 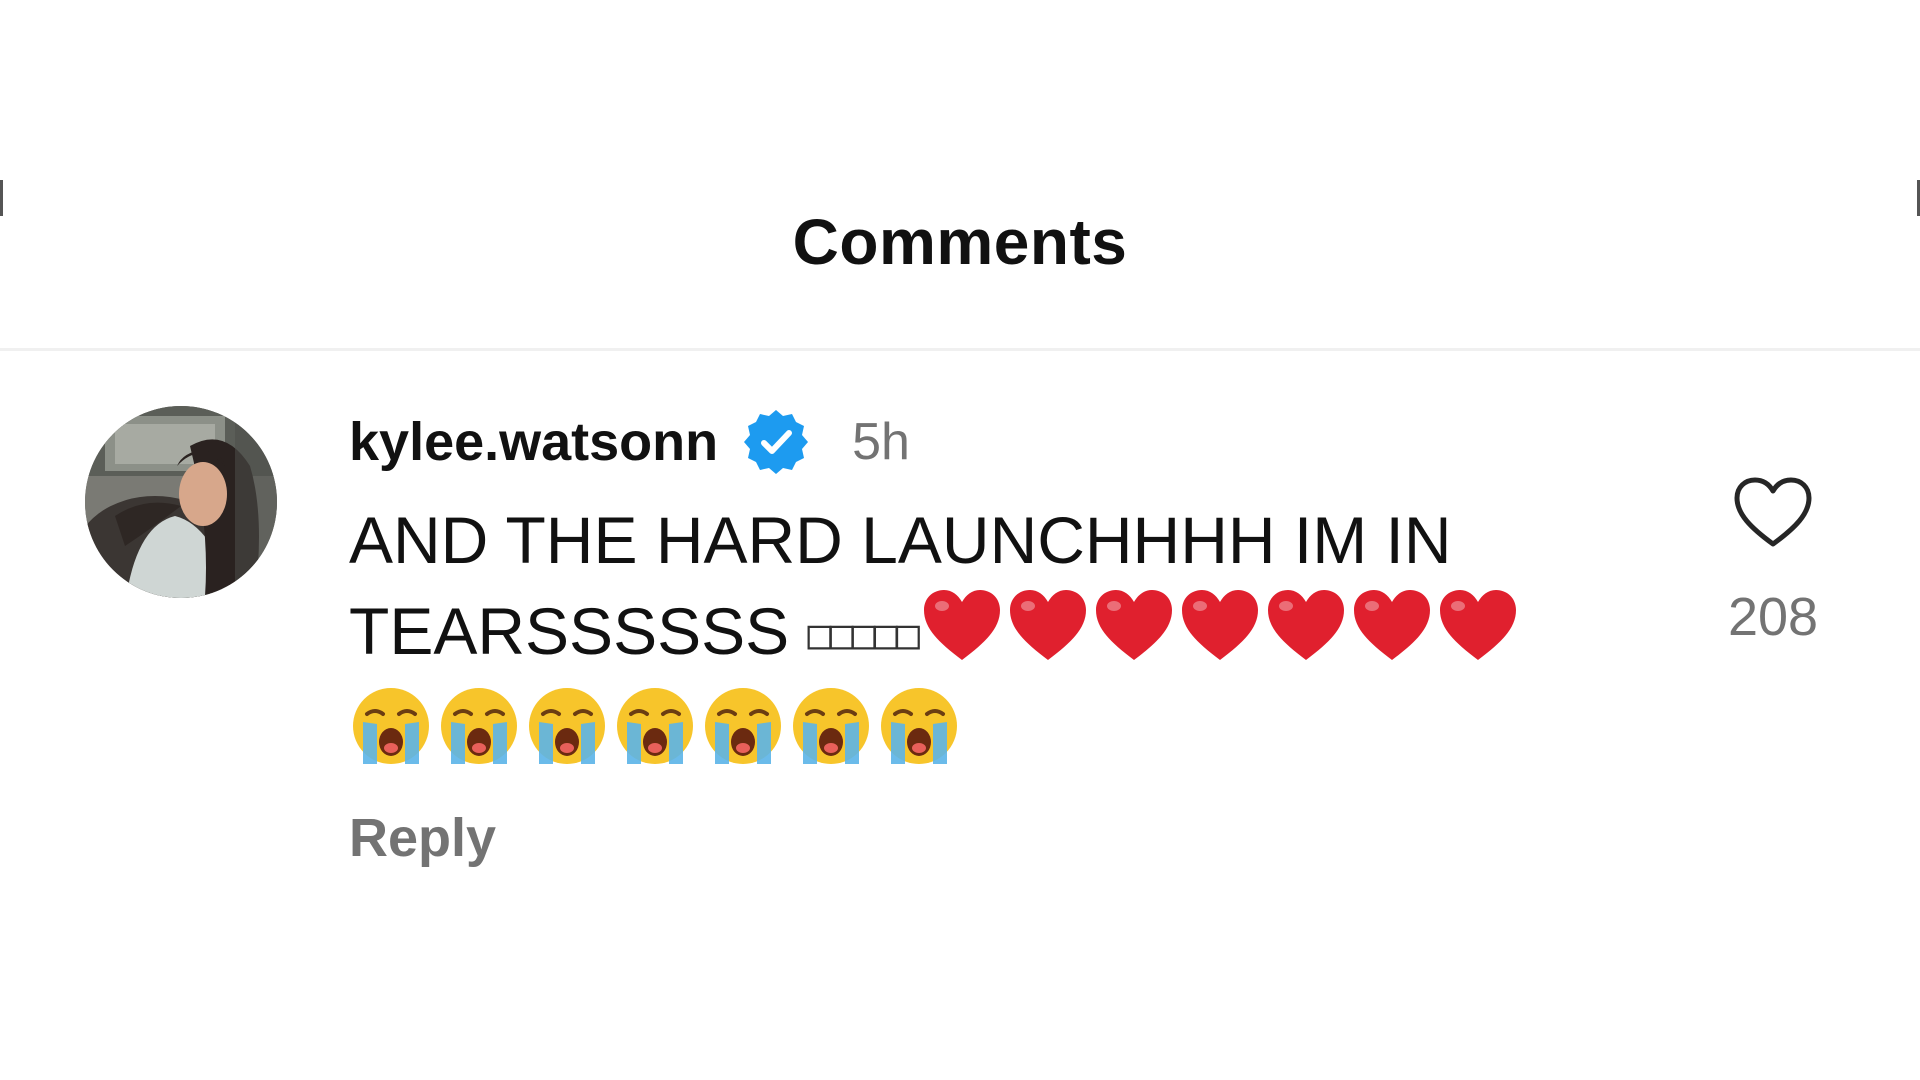 I want to click on comments-header: Comments, so click(x=960, y=242).